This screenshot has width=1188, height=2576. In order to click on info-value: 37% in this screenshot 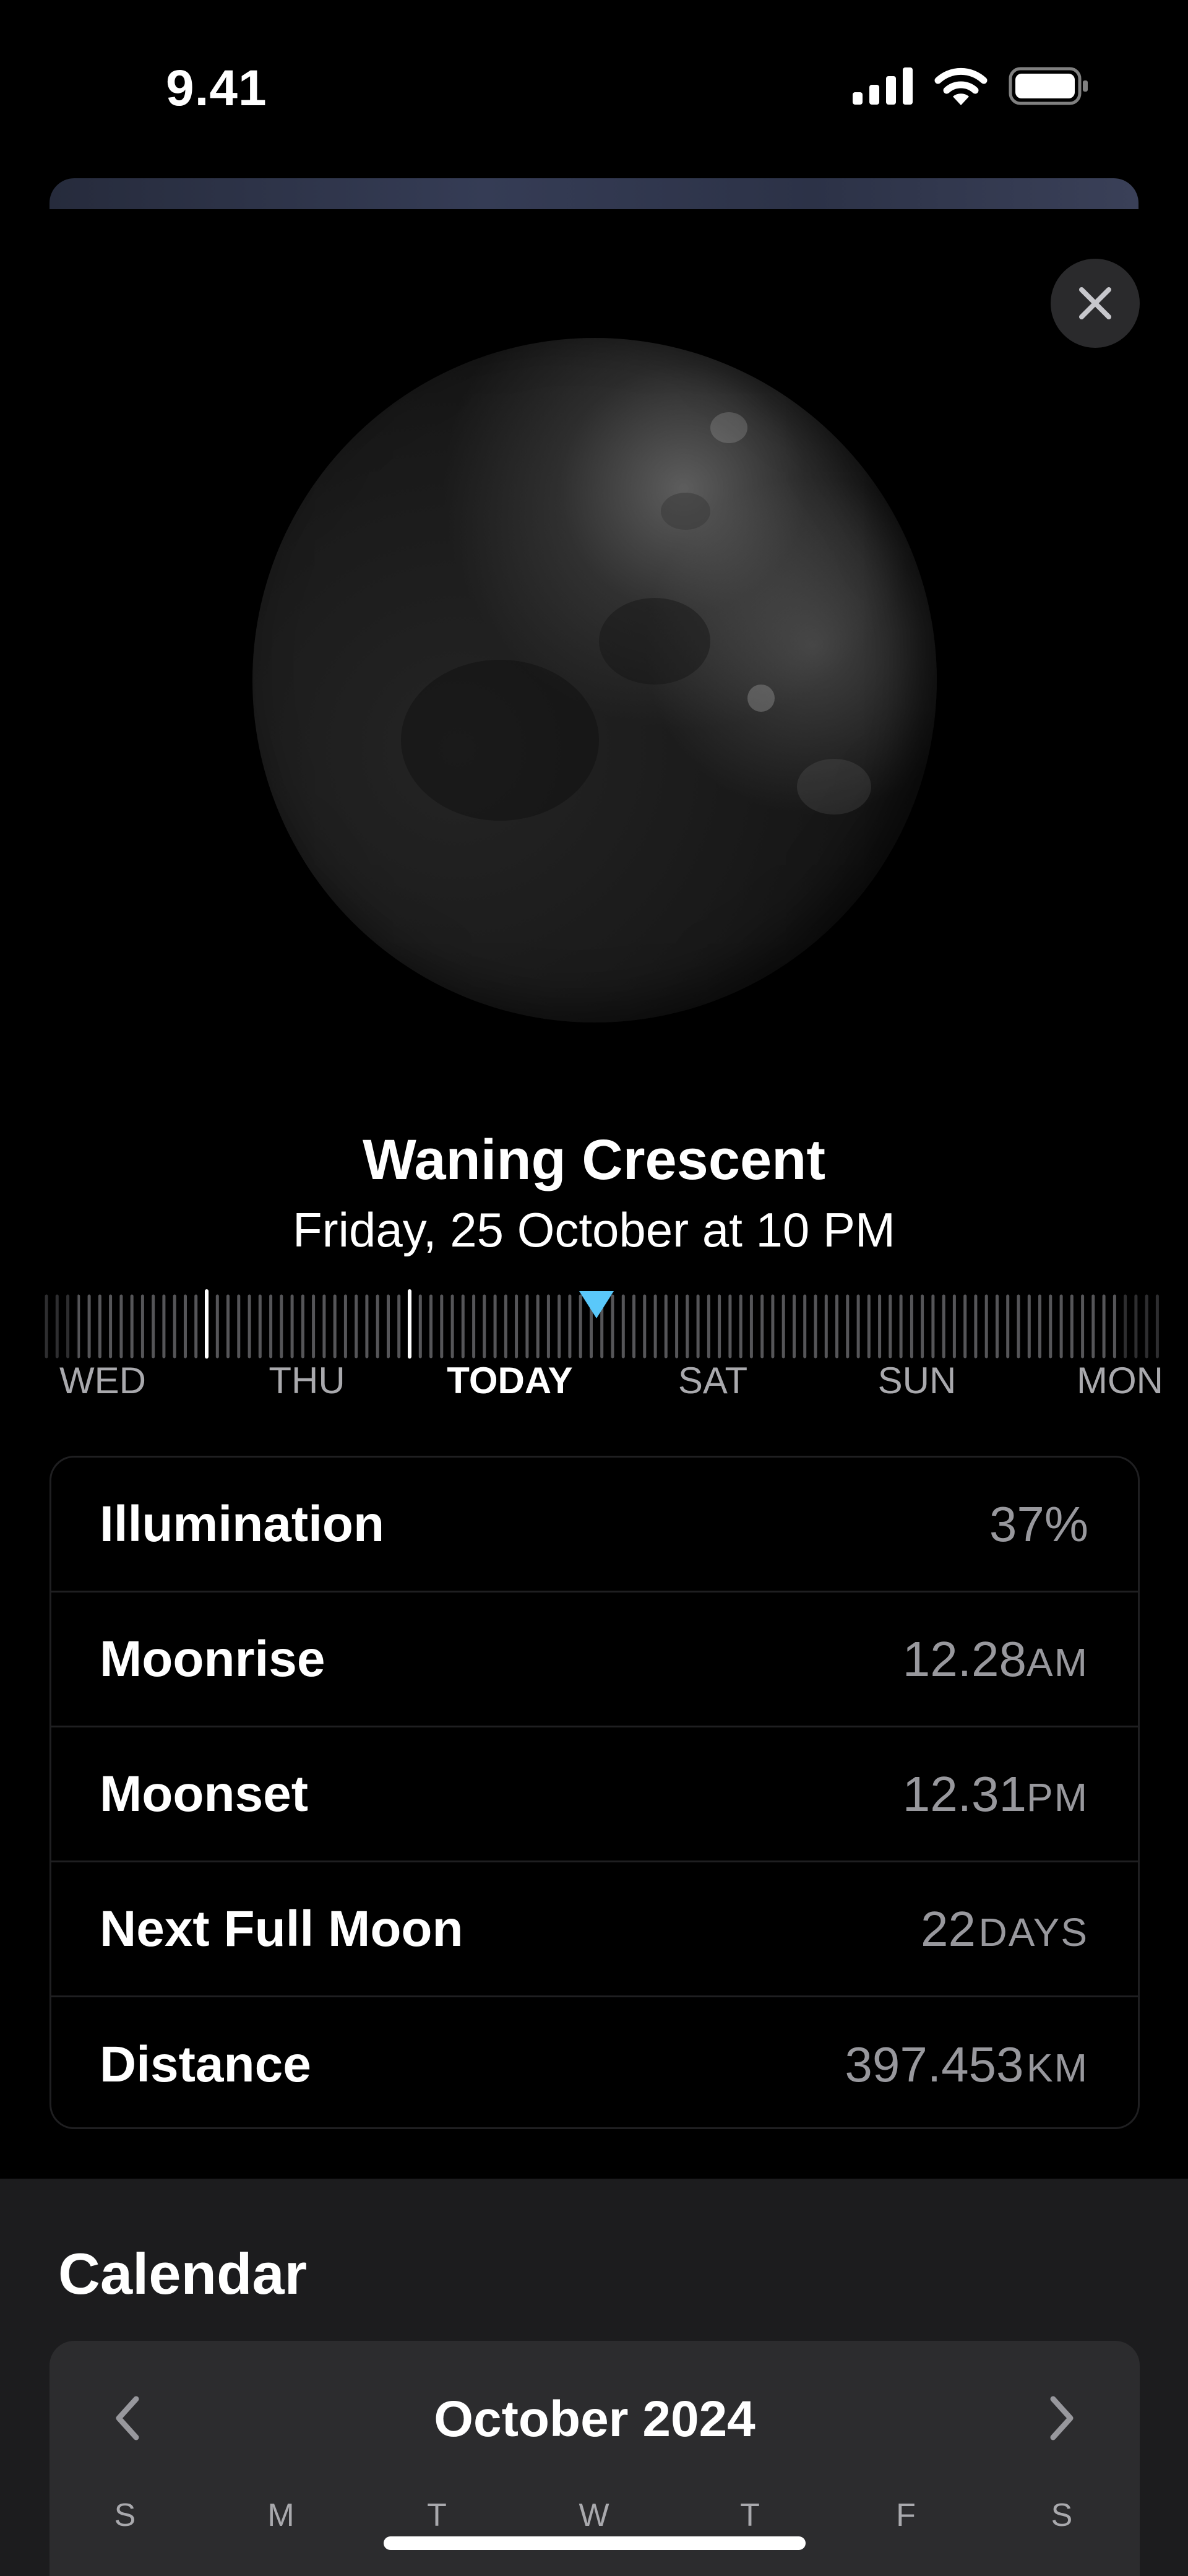, I will do `click(1038, 1524)`.